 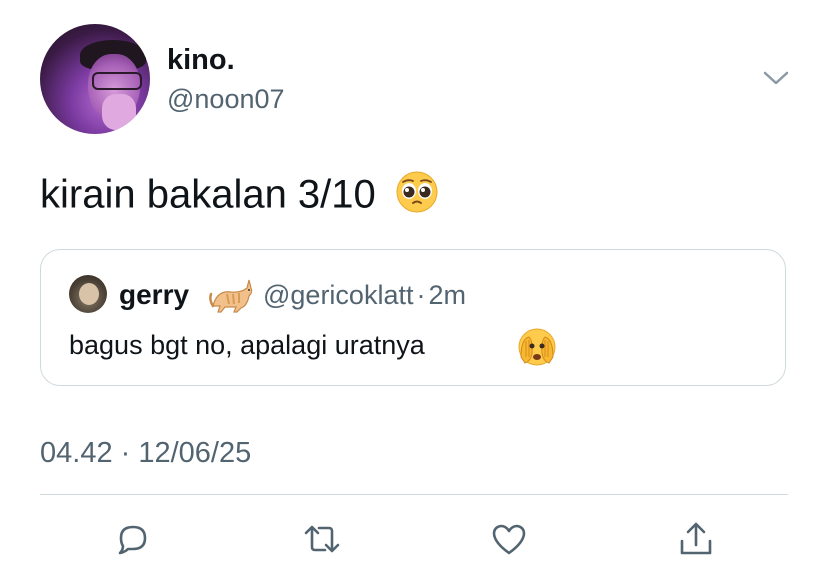 What do you see at coordinates (247, 345) in the screenshot?
I see `quoted-tweet-text: bagus bgt no, apalagi uratnya` at bounding box center [247, 345].